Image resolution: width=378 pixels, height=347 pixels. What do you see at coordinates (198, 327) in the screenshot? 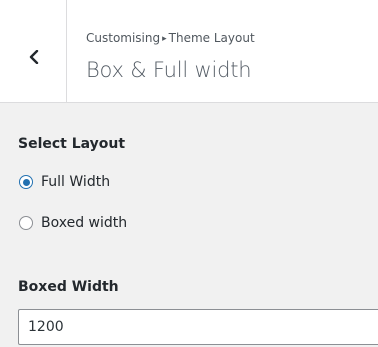
I see `boxed-width-input` at bounding box center [198, 327].